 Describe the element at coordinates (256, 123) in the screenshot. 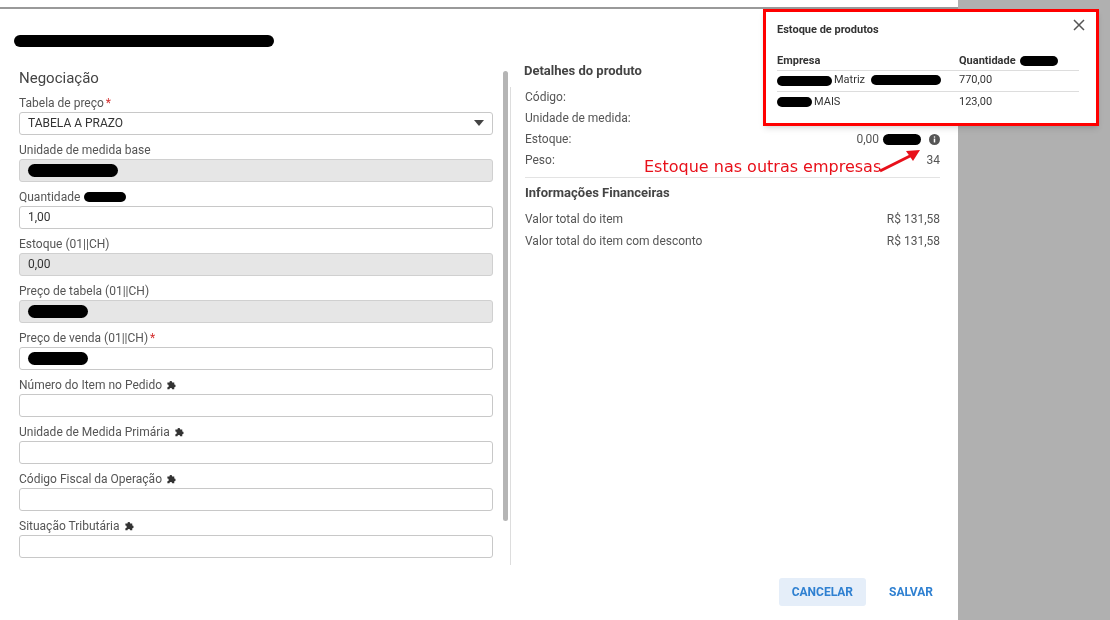

I see `select-field: TABELA A PRAZO` at that location.